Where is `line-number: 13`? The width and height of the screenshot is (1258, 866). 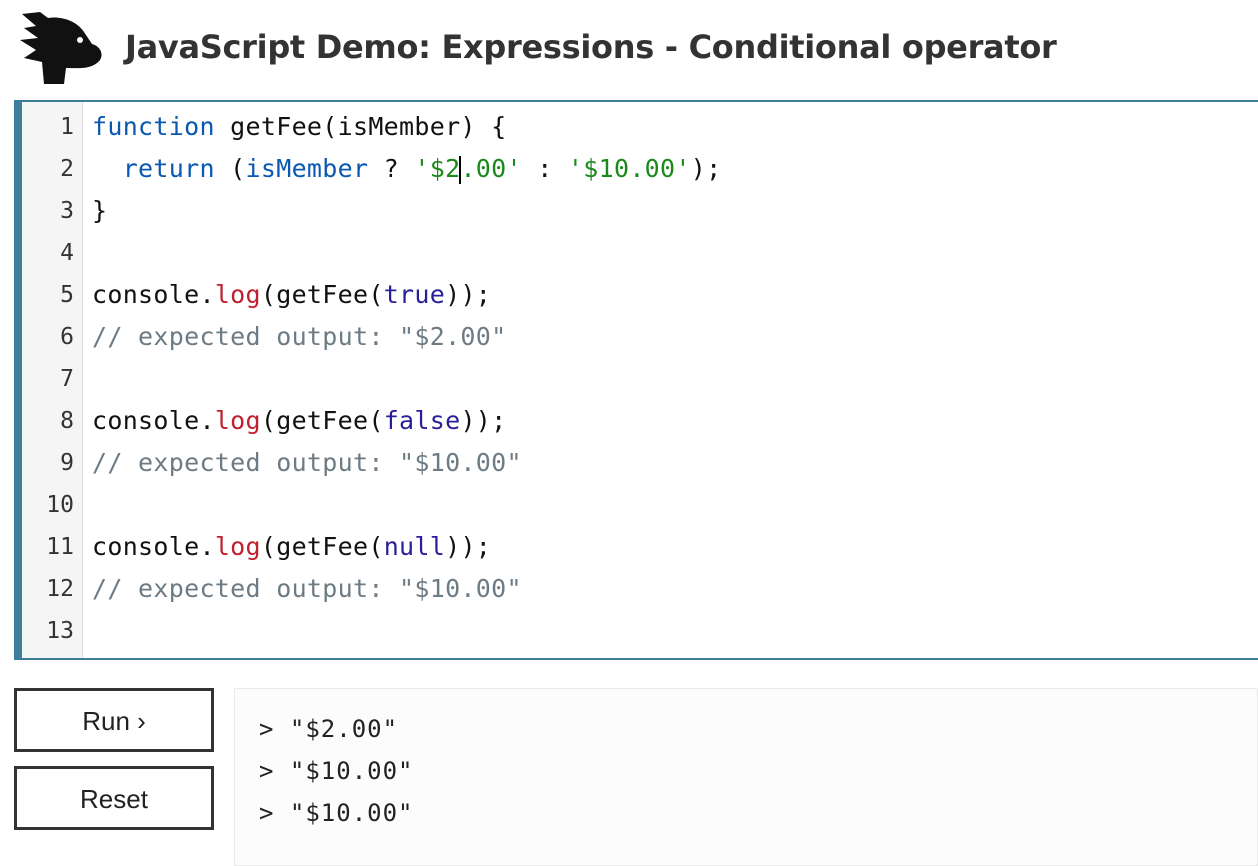 line-number: 13 is located at coordinates (60, 631).